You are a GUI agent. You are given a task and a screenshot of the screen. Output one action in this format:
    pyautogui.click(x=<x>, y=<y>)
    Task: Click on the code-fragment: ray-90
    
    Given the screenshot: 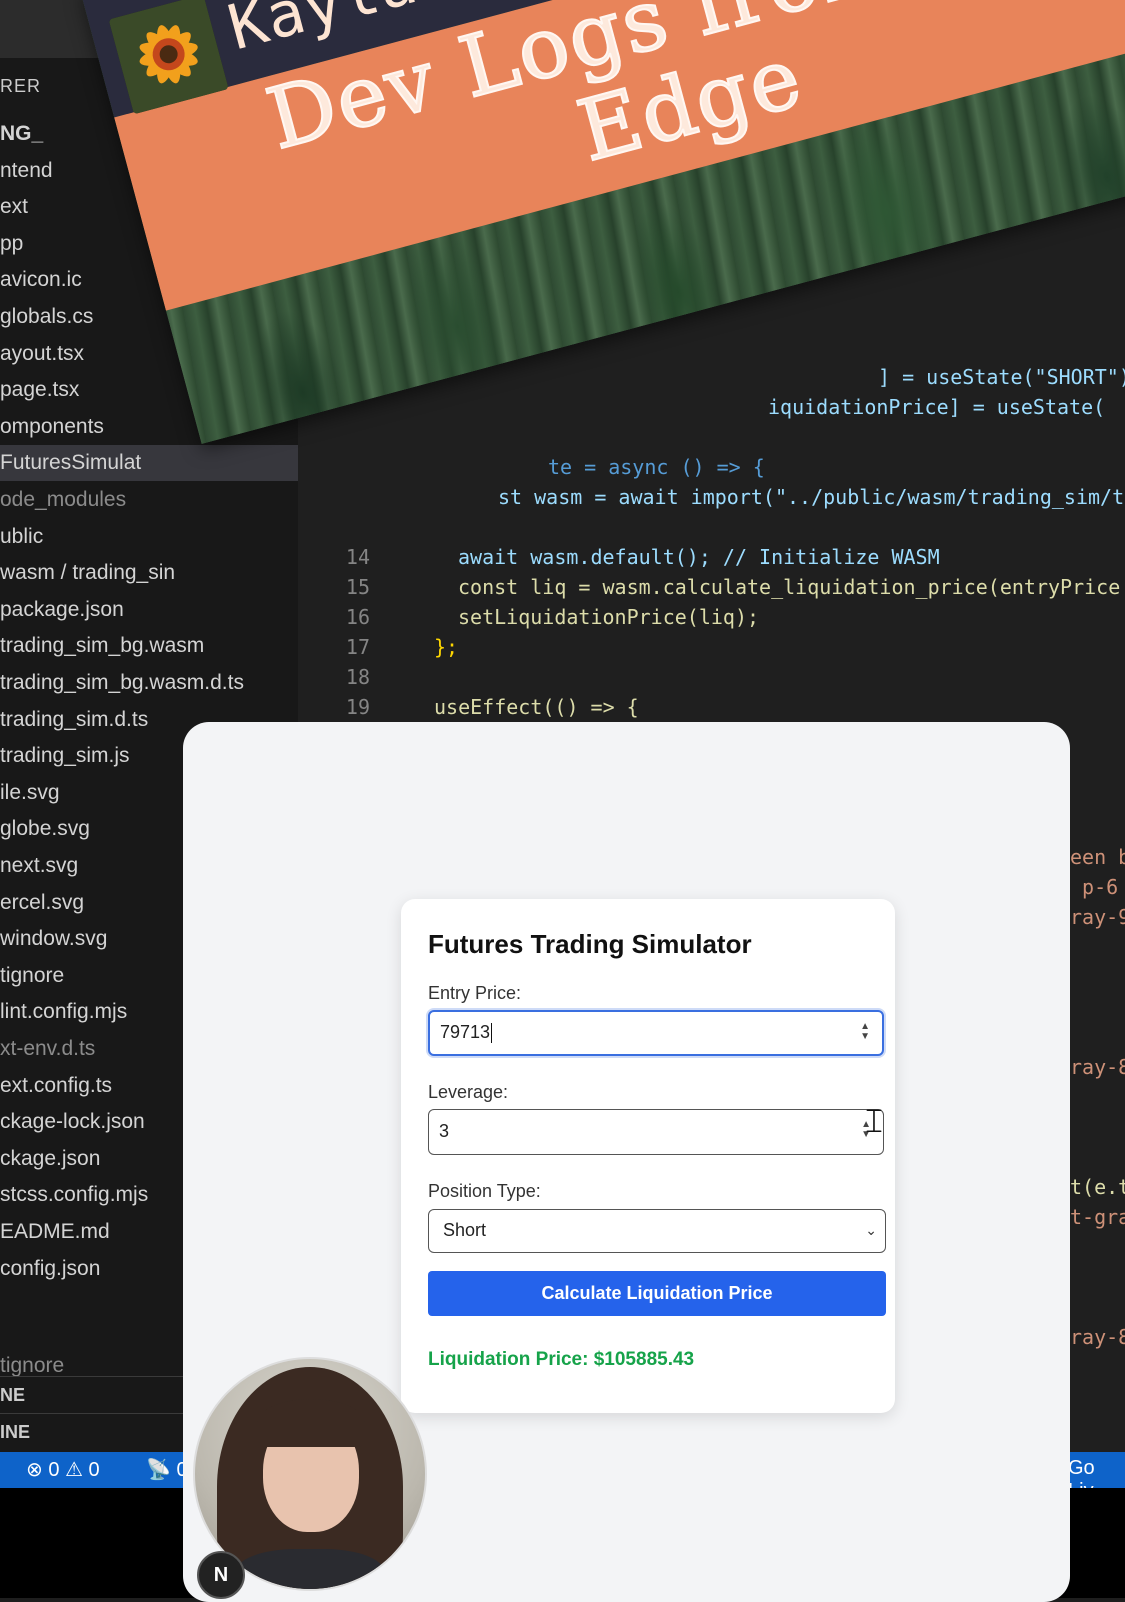 What is the action you would take?
    pyautogui.click(x=1097, y=917)
    